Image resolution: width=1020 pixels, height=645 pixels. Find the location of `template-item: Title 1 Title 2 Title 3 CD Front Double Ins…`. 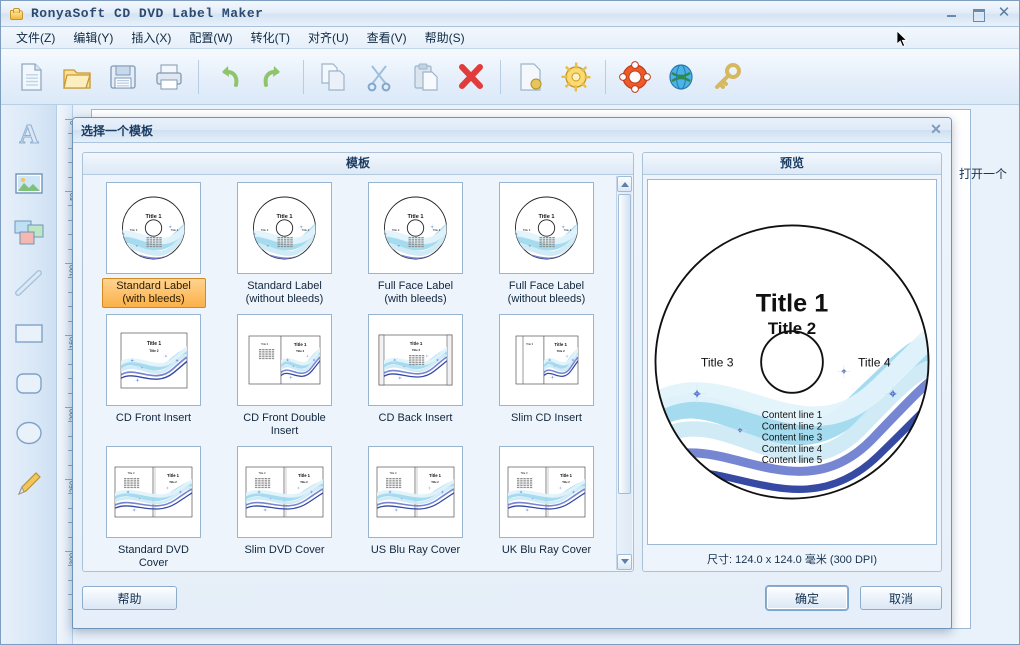

template-item: Title 1 Title 2 Title 3 CD Front Double Ins… is located at coordinates (284, 377).